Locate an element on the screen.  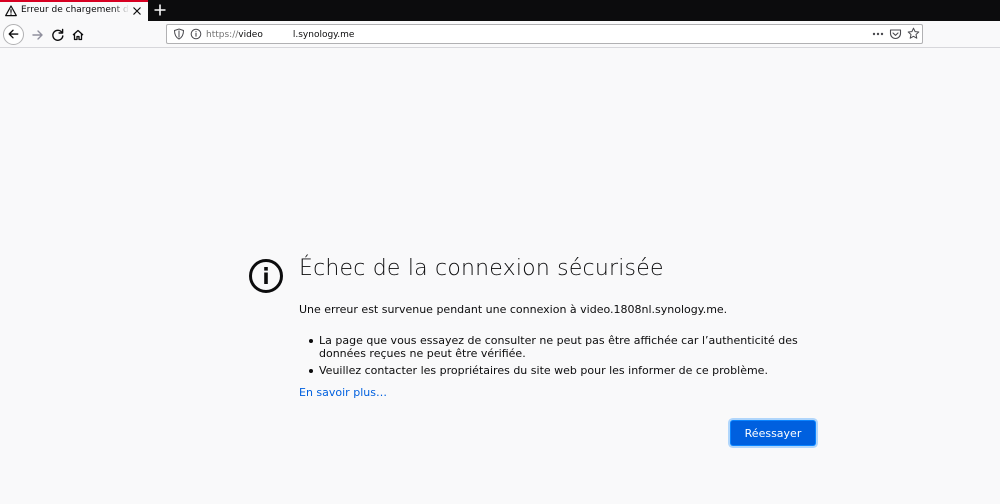
tab-title: Erreur de chargement de la page is located at coordinates (75, 10).